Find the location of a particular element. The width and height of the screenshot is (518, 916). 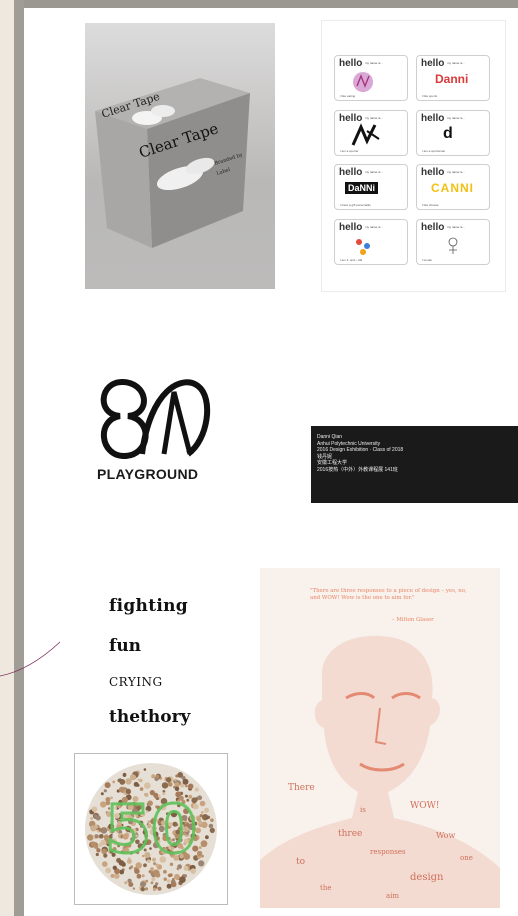

name-badge: hello my name is... I am 2, and, i did is located at coordinates (371, 242).